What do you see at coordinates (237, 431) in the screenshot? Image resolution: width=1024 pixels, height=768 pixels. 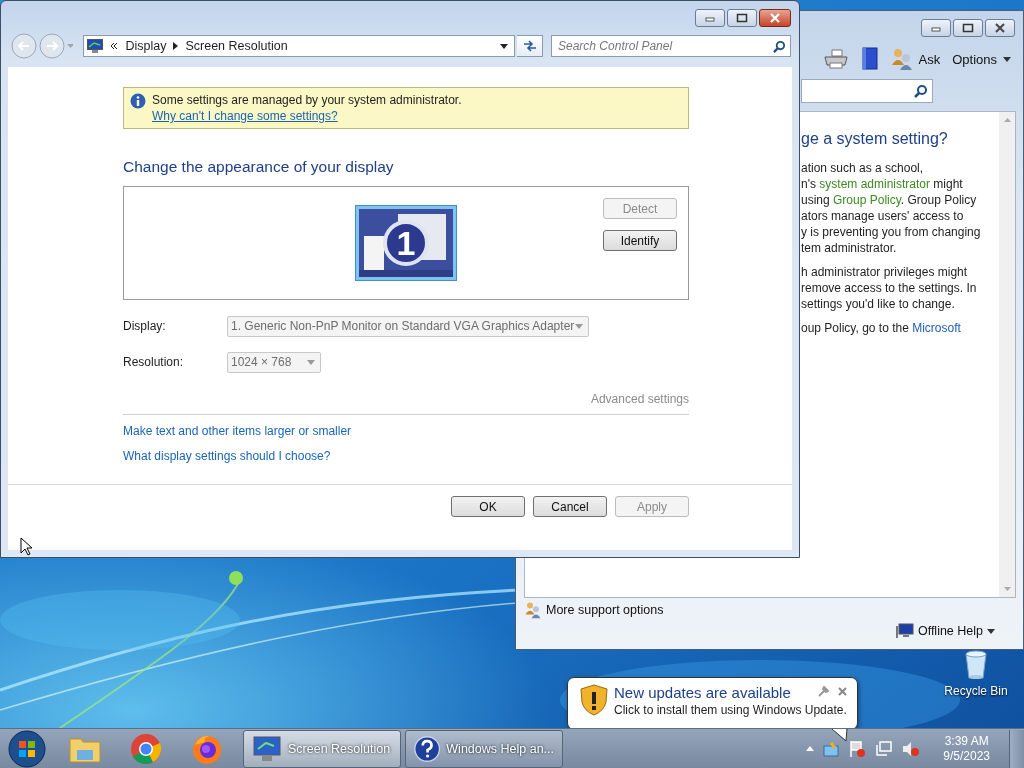 I see `settings-link: Make text and other items larger or smaller` at bounding box center [237, 431].